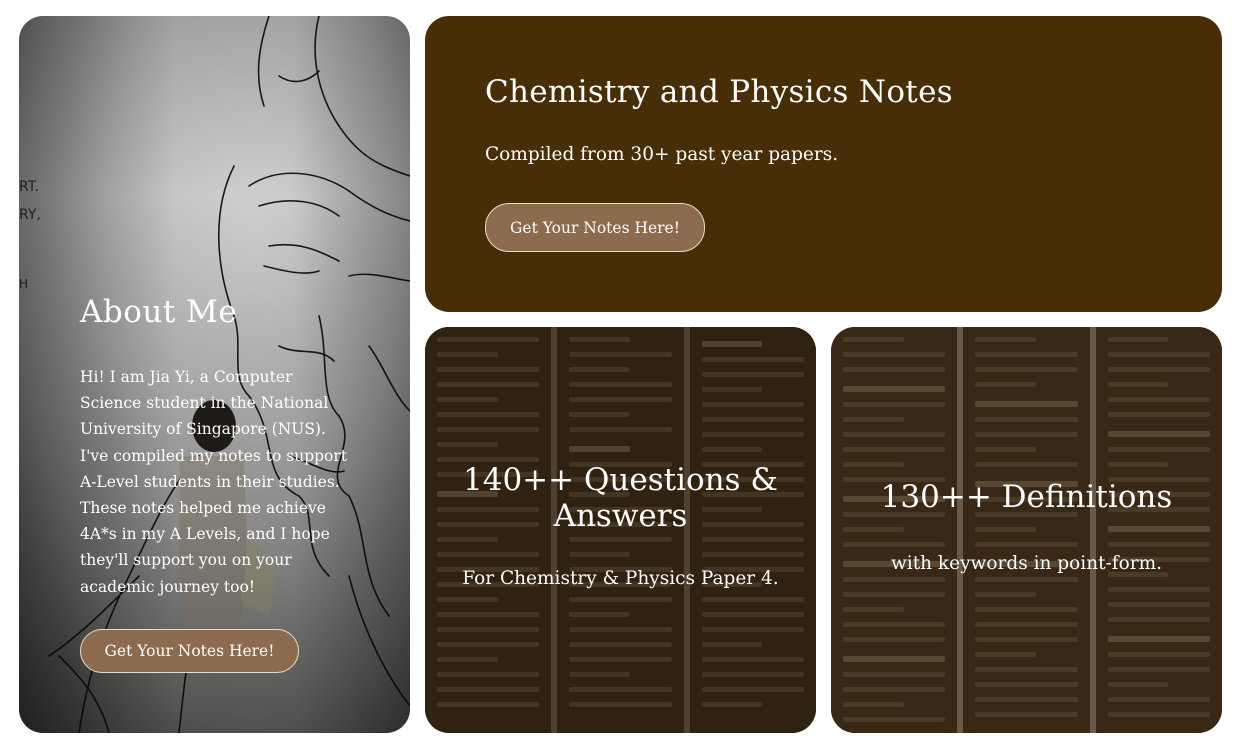 The height and width of the screenshot is (739, 1234). Describe the element at coordinates (620, 578) in the screenshot. I see `questions-description: For Chemistry & Physics Paper 4.` at that location.